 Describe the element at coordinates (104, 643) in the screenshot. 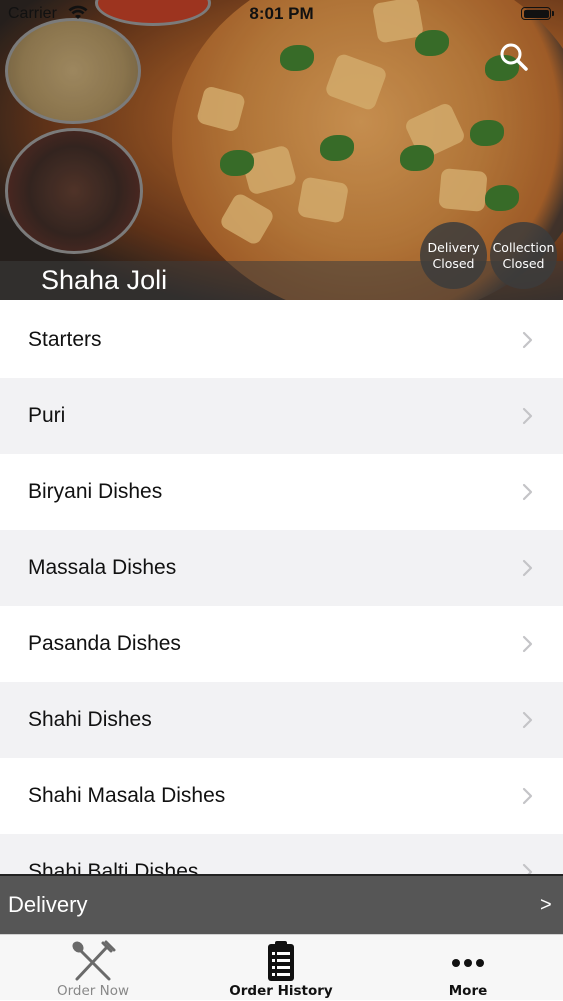

I see `category-label: Pasanda Dishes` at that location.